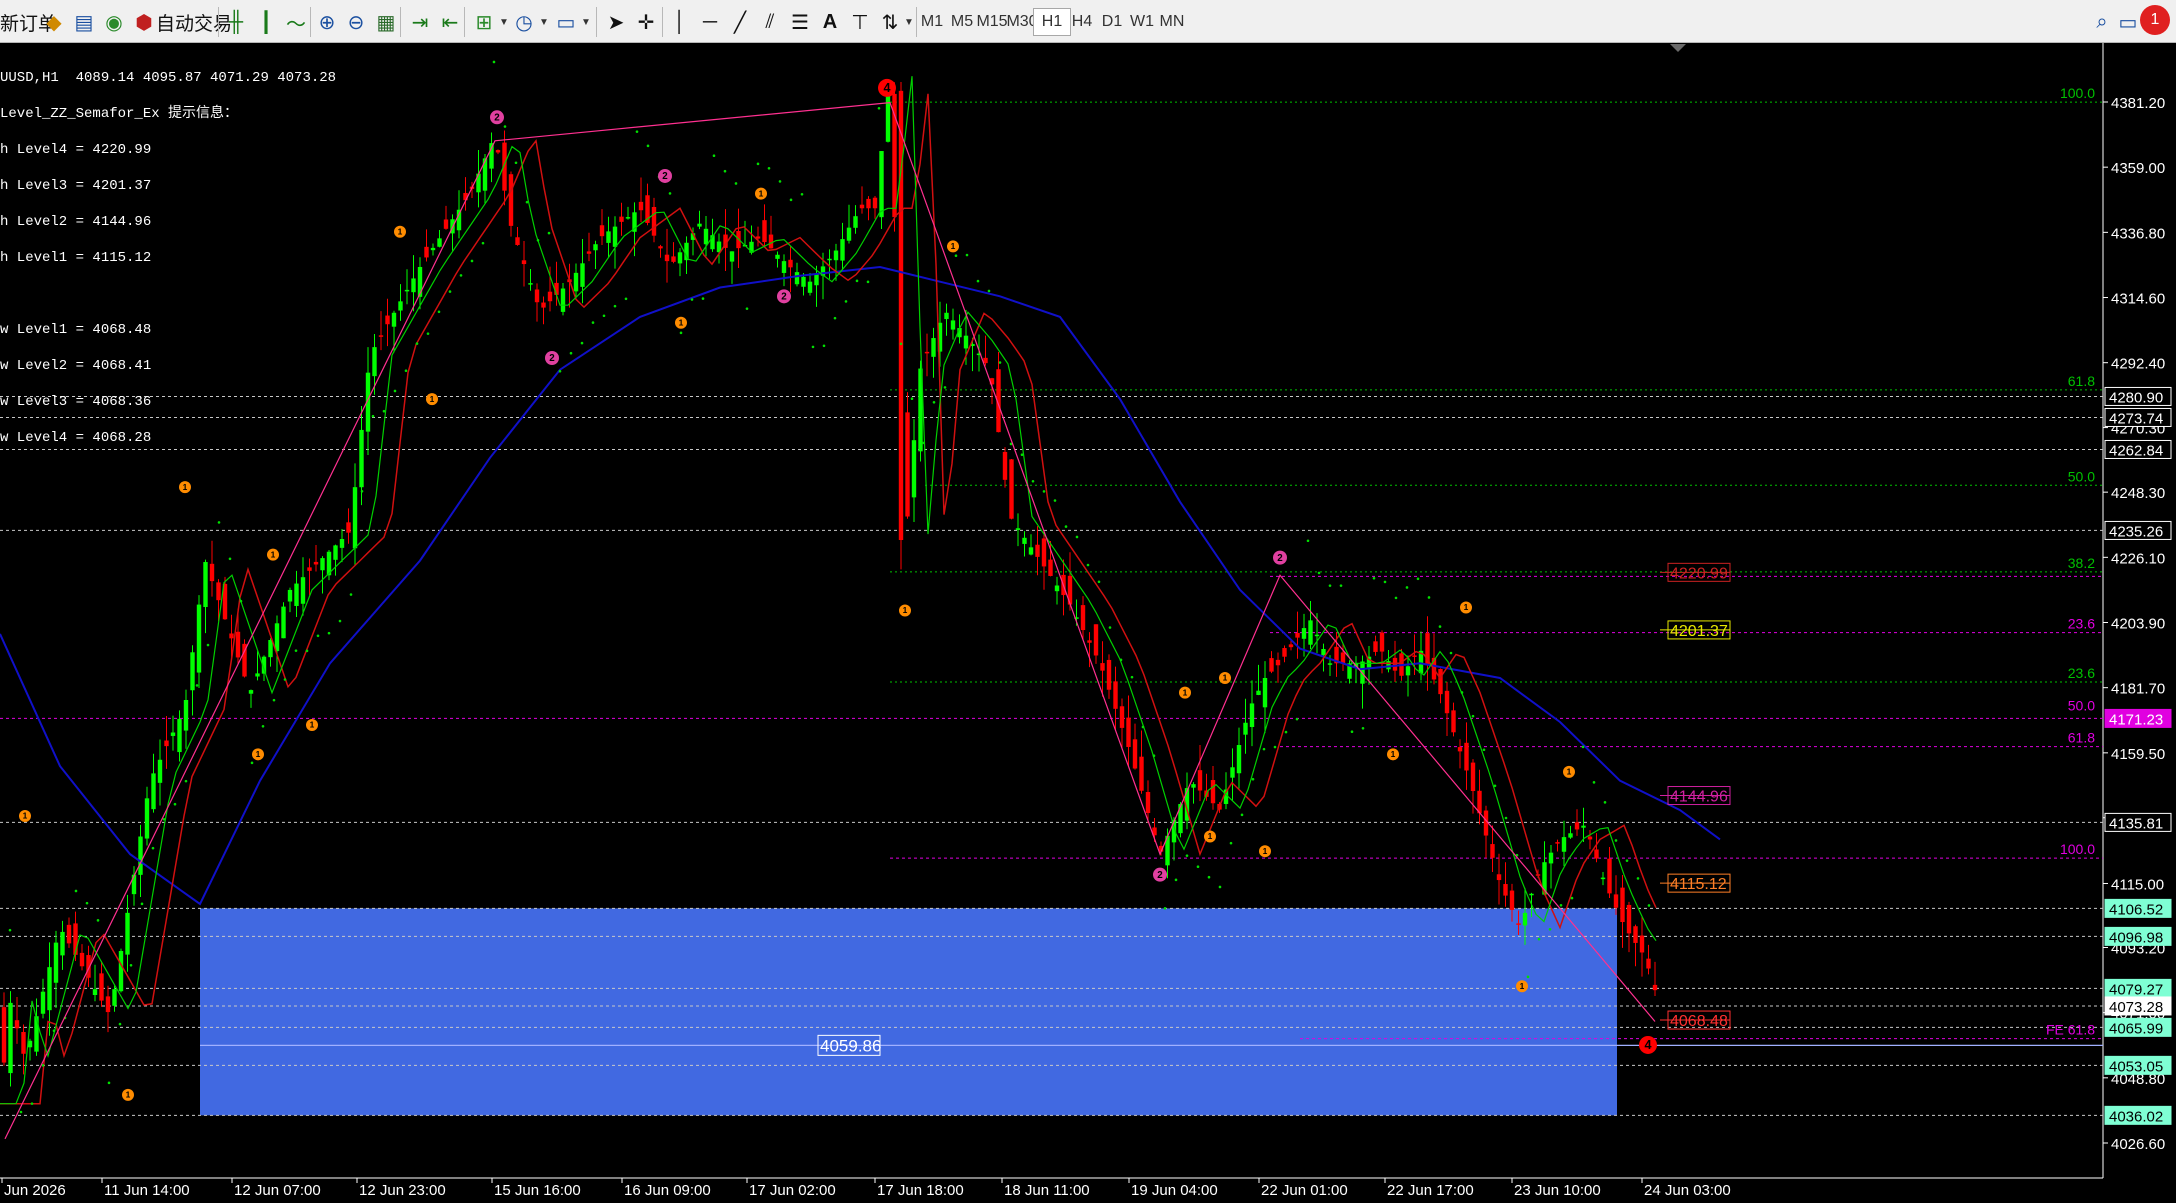 The height and width of the screenshot is (1203, 2176). What do you see at coordinates (2128, 22) in the screenshot?
I see `chat-icon: ▭` at bounding box center [2128, 22].